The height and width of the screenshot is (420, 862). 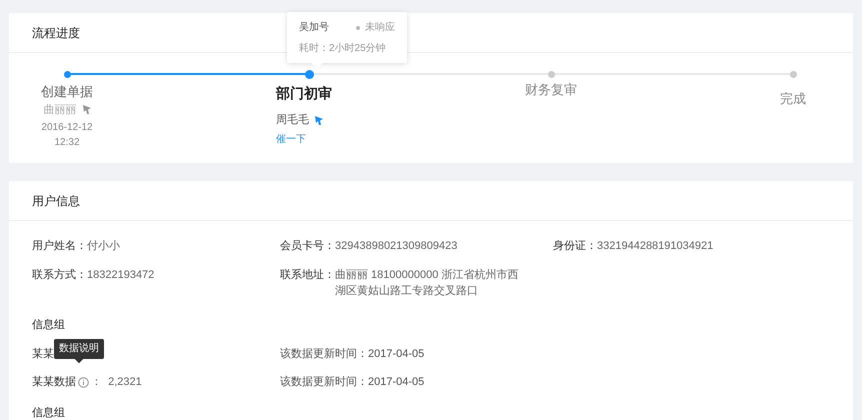 What do you see at coordinates (56, 201) in the screenshot?
I see `card-title: 用户信息` at bounding box center [56, 201].